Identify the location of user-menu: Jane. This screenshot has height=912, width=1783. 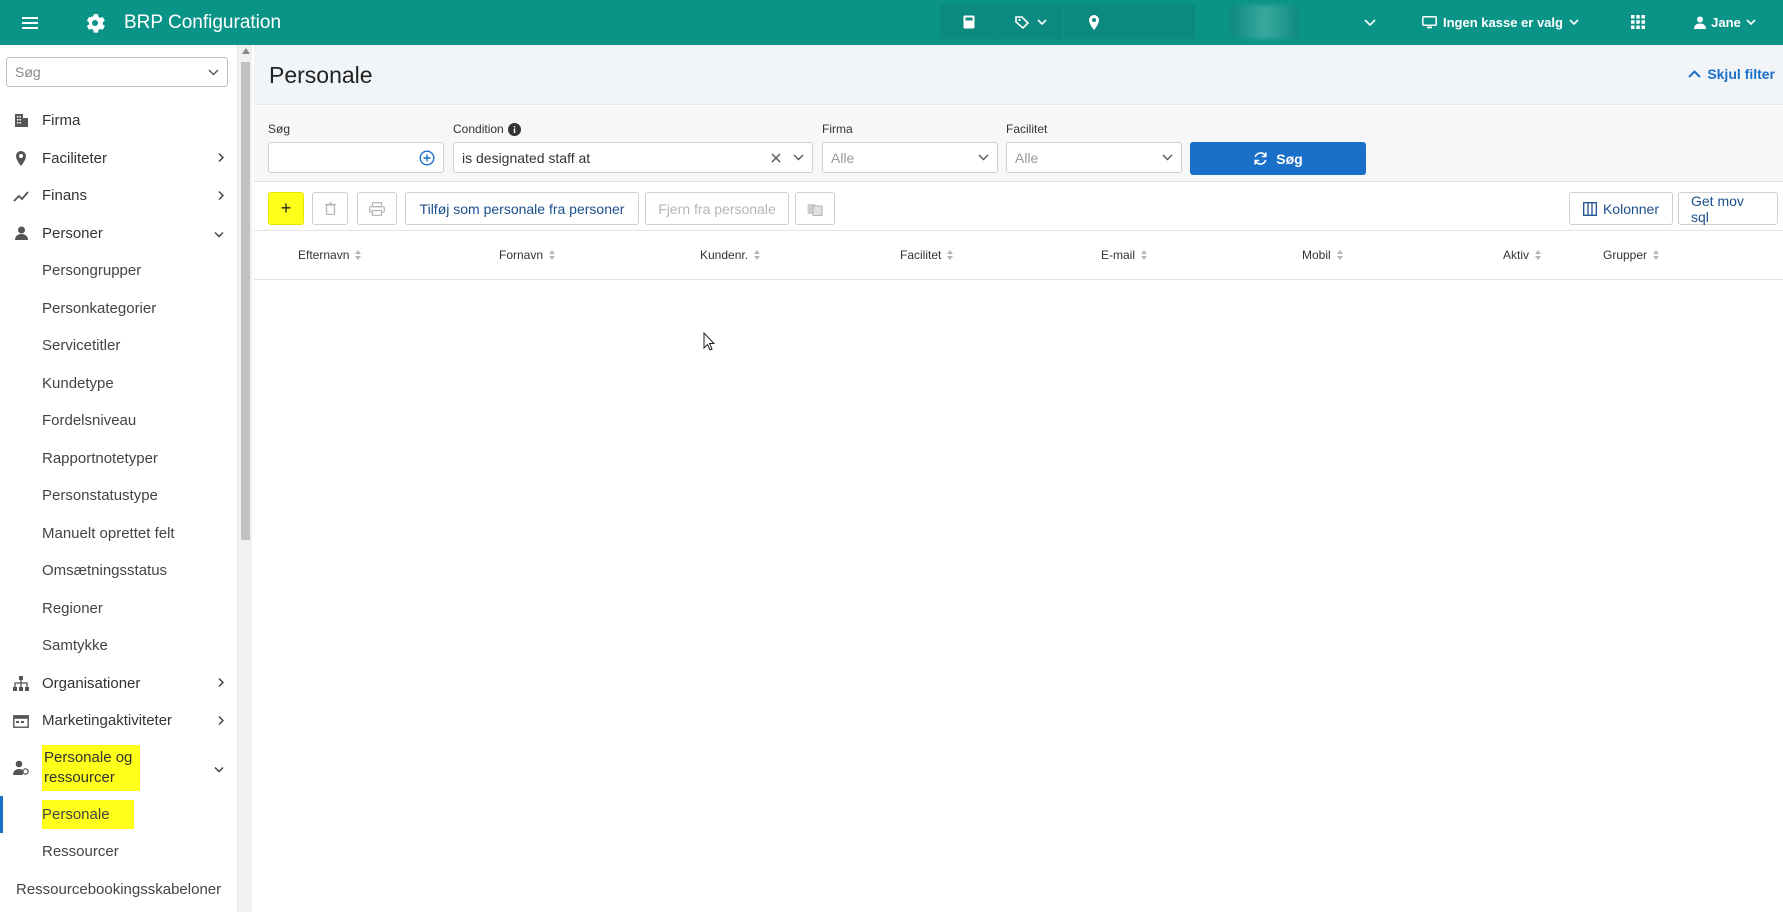
(1725, 22).